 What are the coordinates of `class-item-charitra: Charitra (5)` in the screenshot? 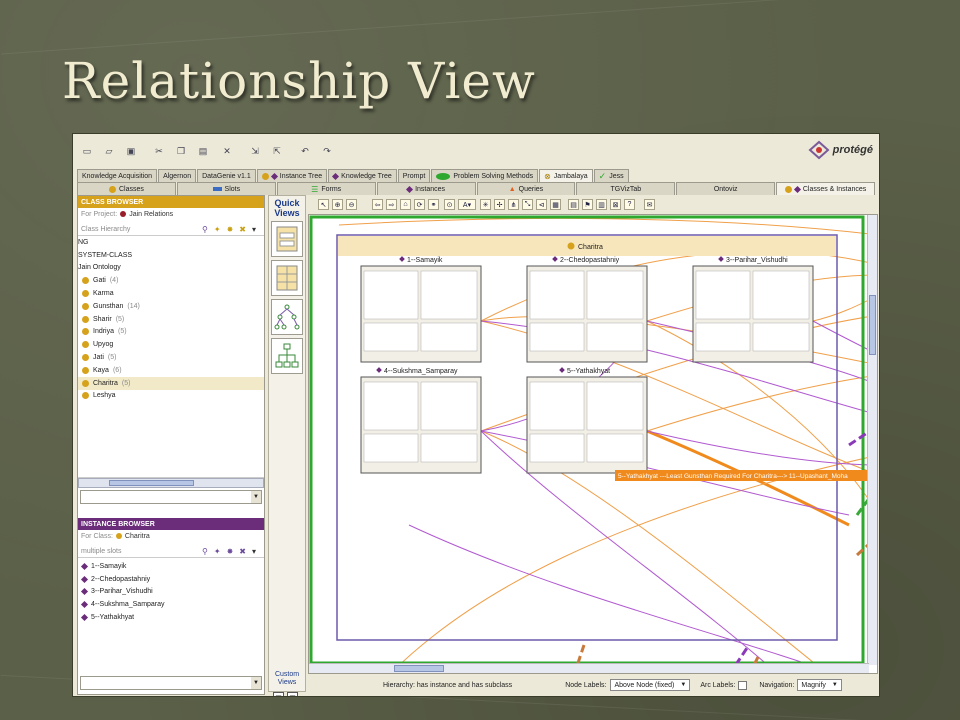 It's located at (171, 383).